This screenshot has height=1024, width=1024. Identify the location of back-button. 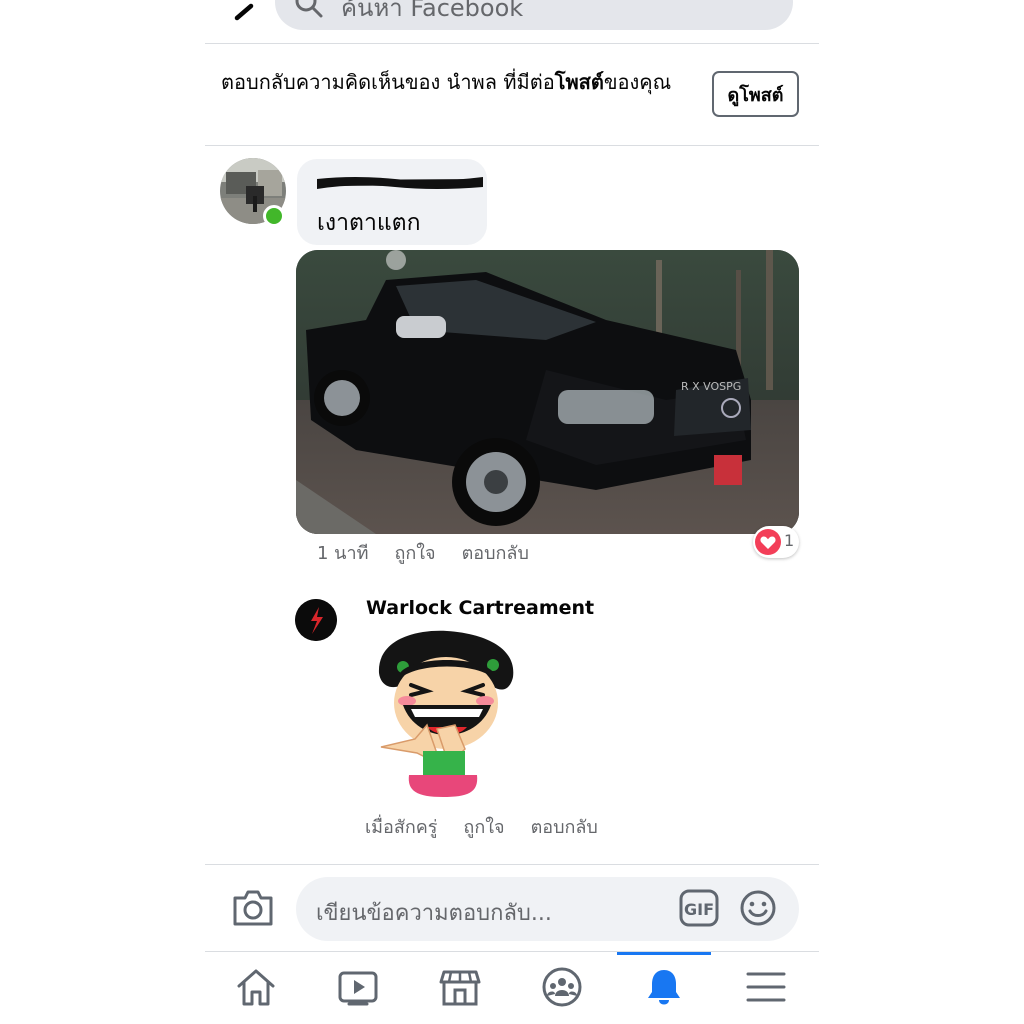
(241, 13).